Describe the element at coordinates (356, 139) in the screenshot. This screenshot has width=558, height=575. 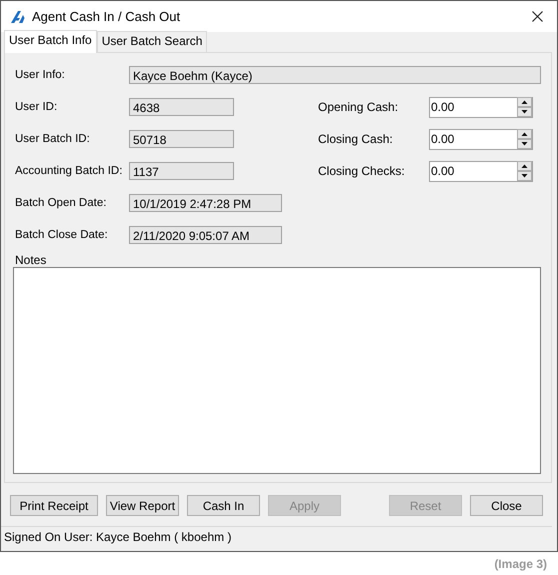
I see `field-label: Closing Cash:` at that location.